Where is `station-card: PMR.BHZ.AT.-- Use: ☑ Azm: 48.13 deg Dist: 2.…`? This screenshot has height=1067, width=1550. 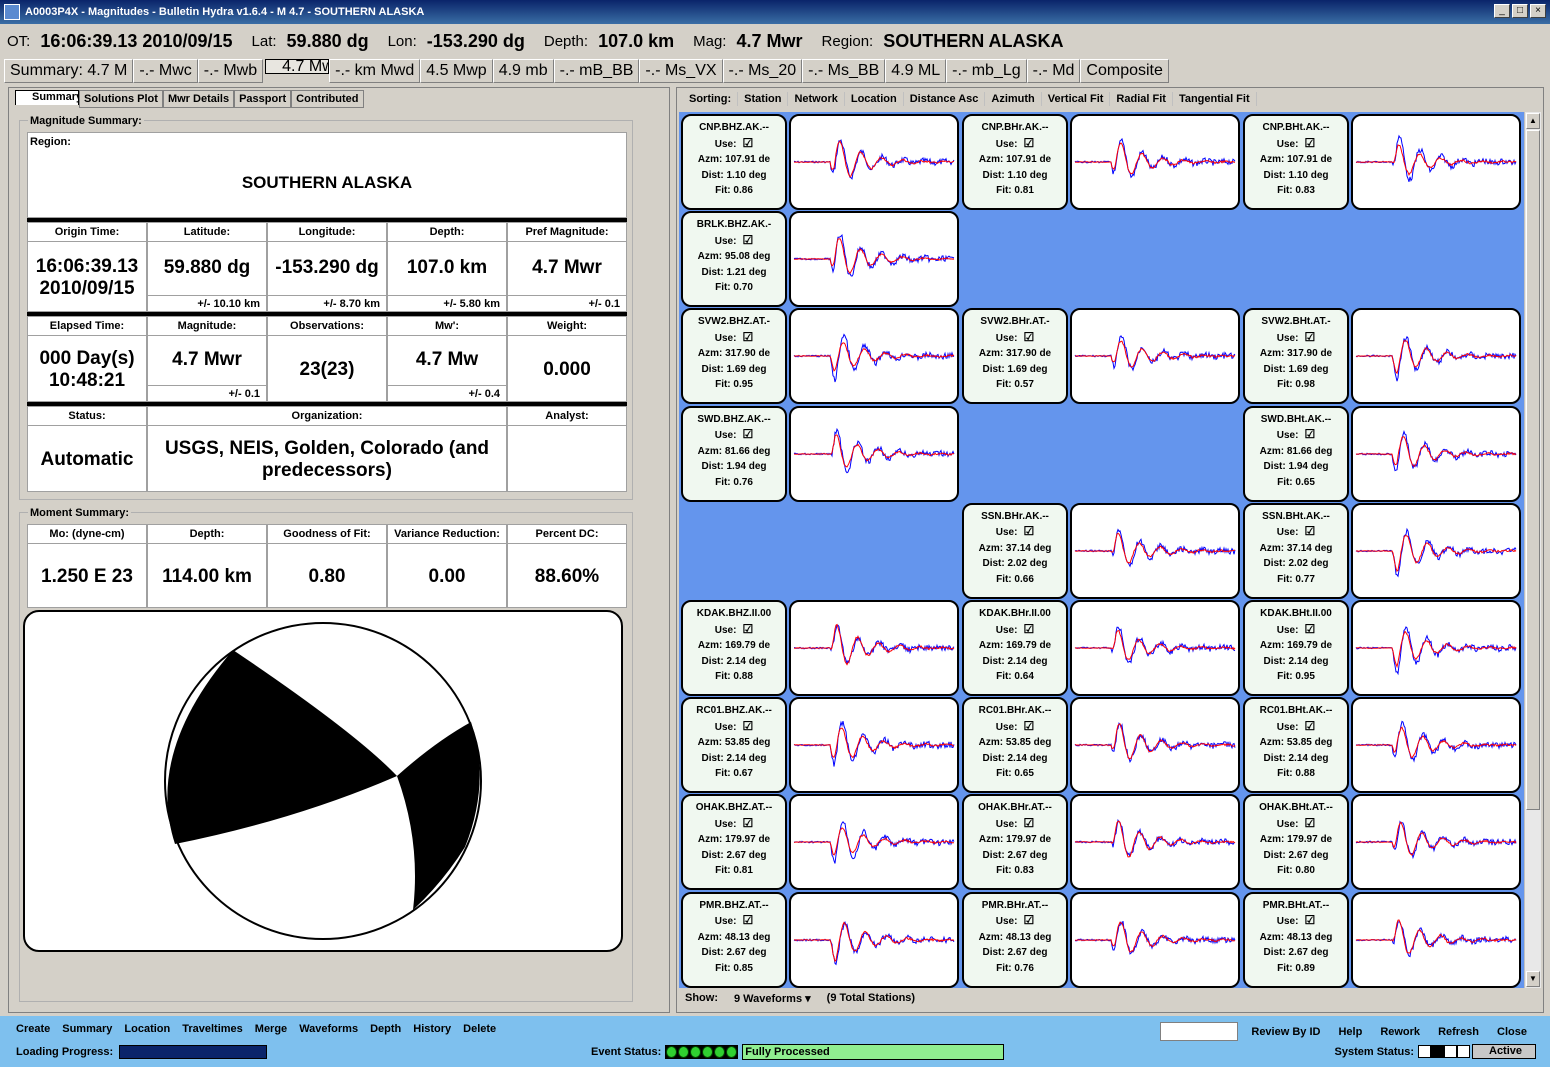
station-card: PMR.BHZ.AT.-- Use: ☑ Azm: 48.13 deg Dist: 2.… is located at coordinates (734, 939).